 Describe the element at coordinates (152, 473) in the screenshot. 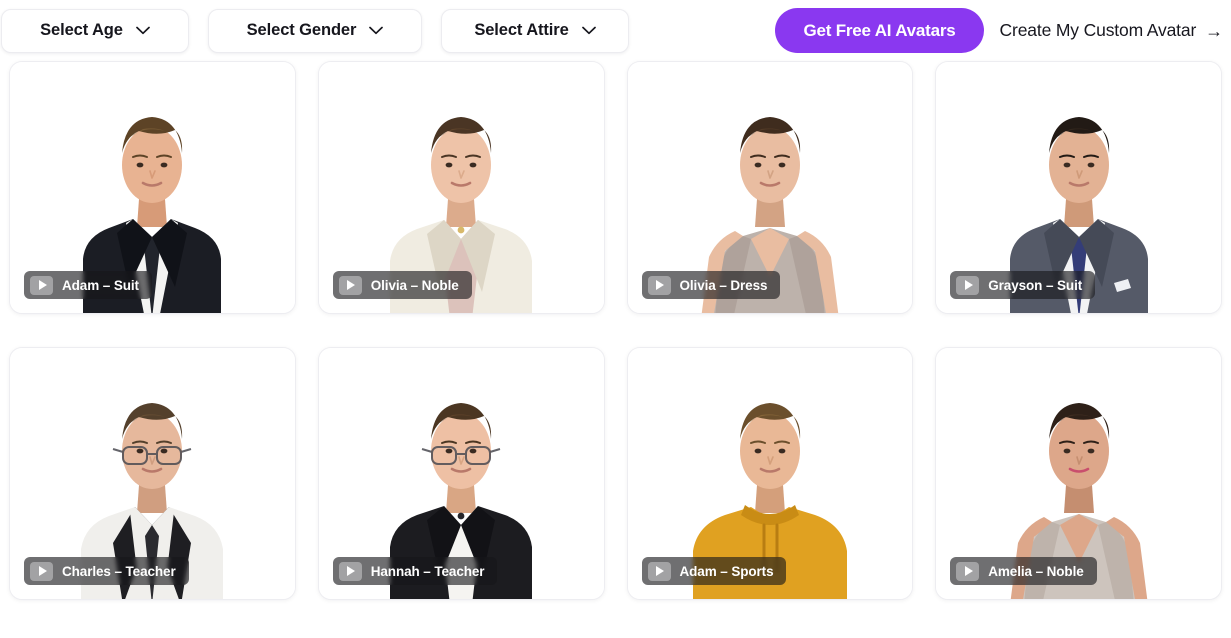

I see `avatar-card: Charles – Teacher` at that location.